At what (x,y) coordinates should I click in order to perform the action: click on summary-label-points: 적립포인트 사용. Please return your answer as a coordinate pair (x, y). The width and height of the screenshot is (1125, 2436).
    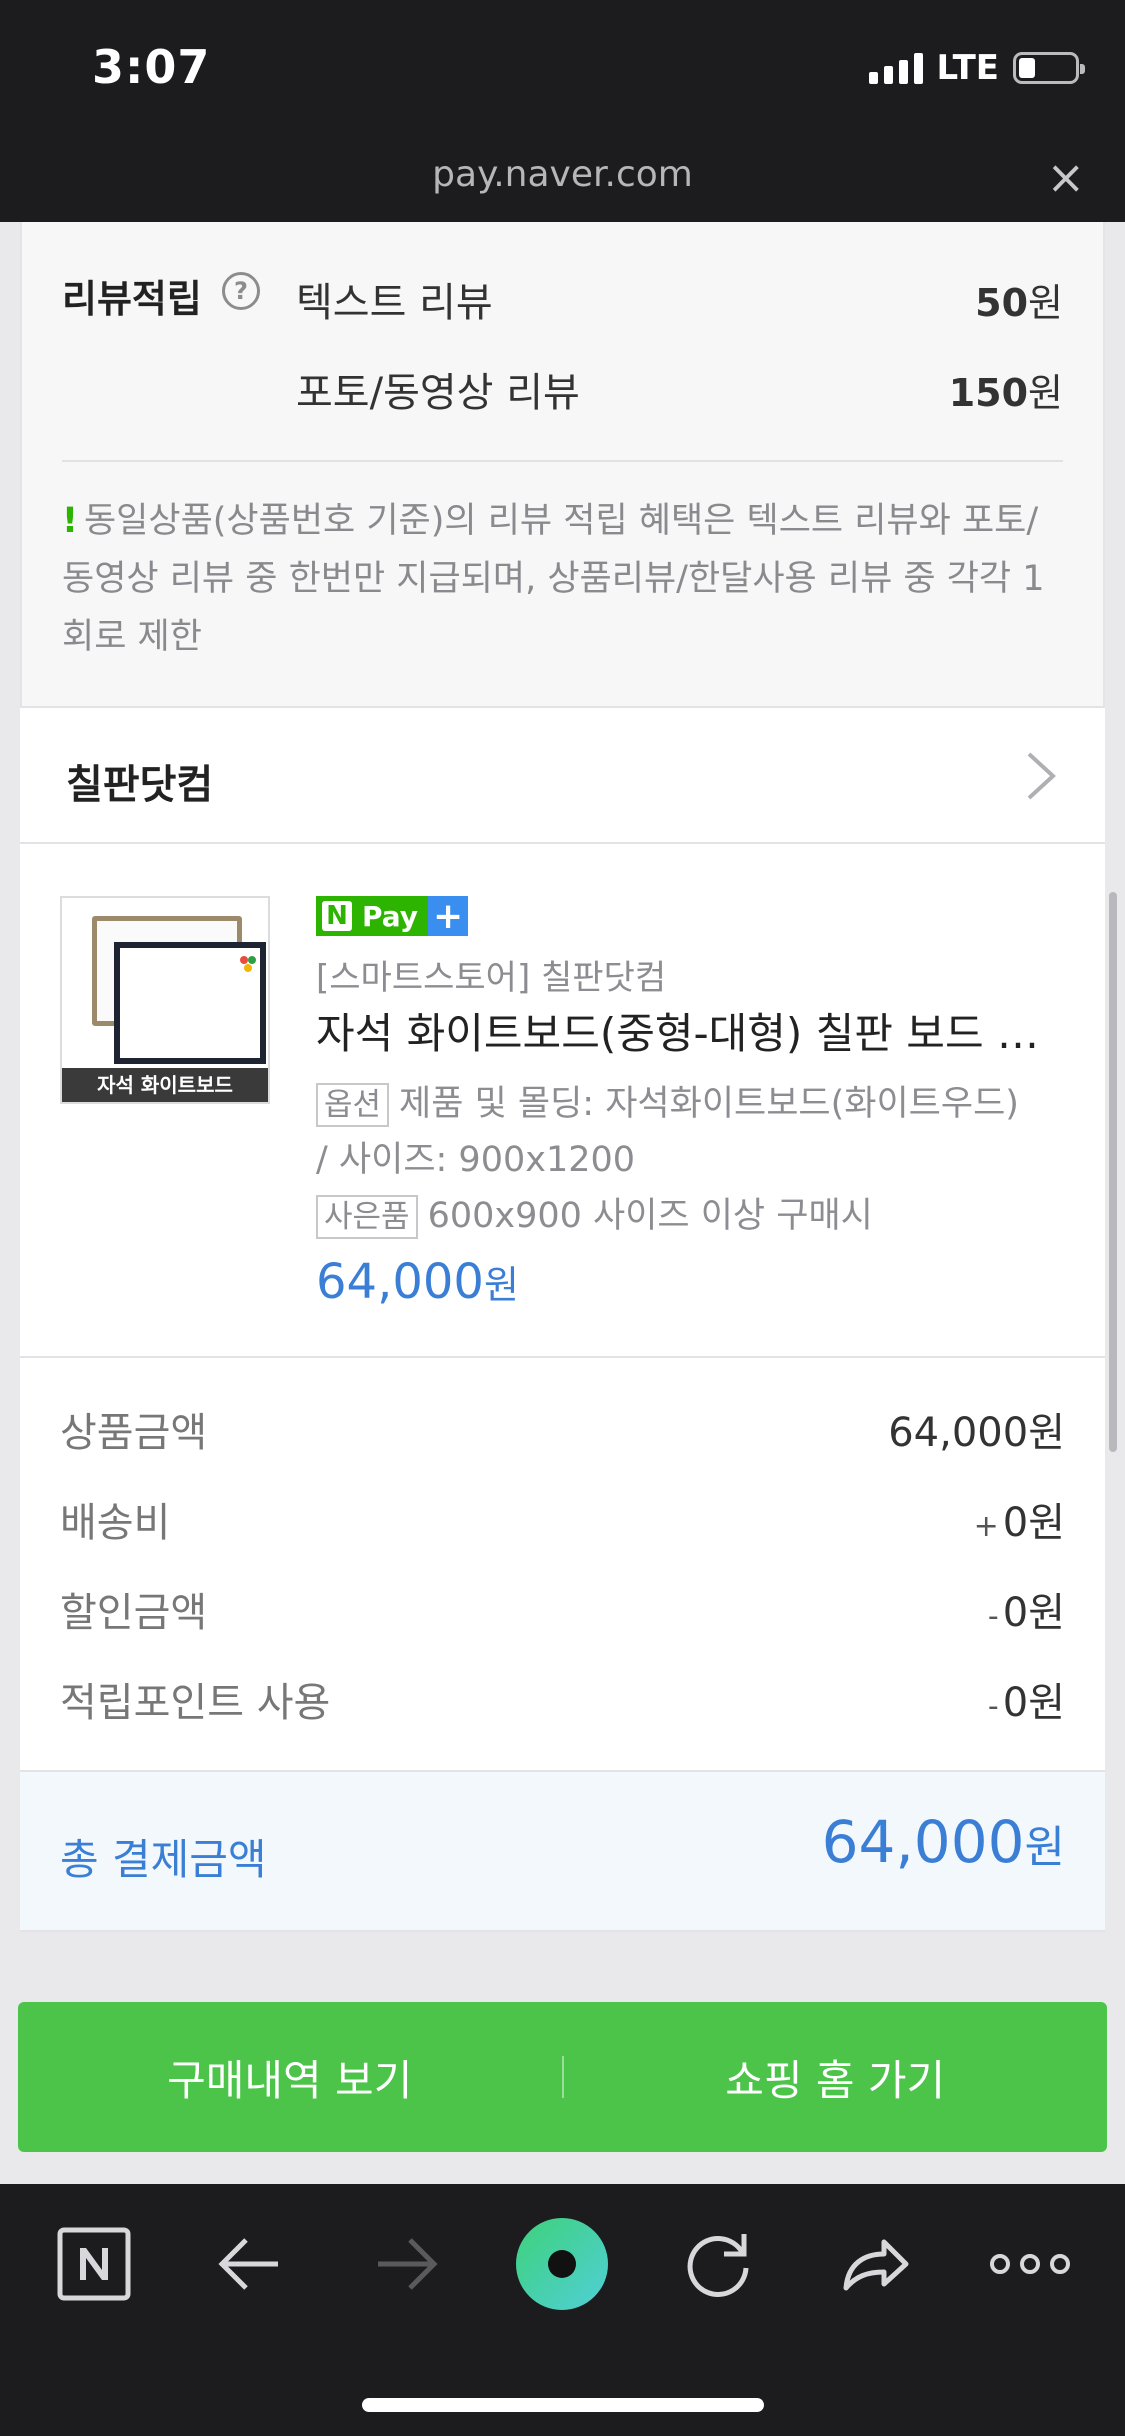
    Looking at the image, I should click on (195, 1703).